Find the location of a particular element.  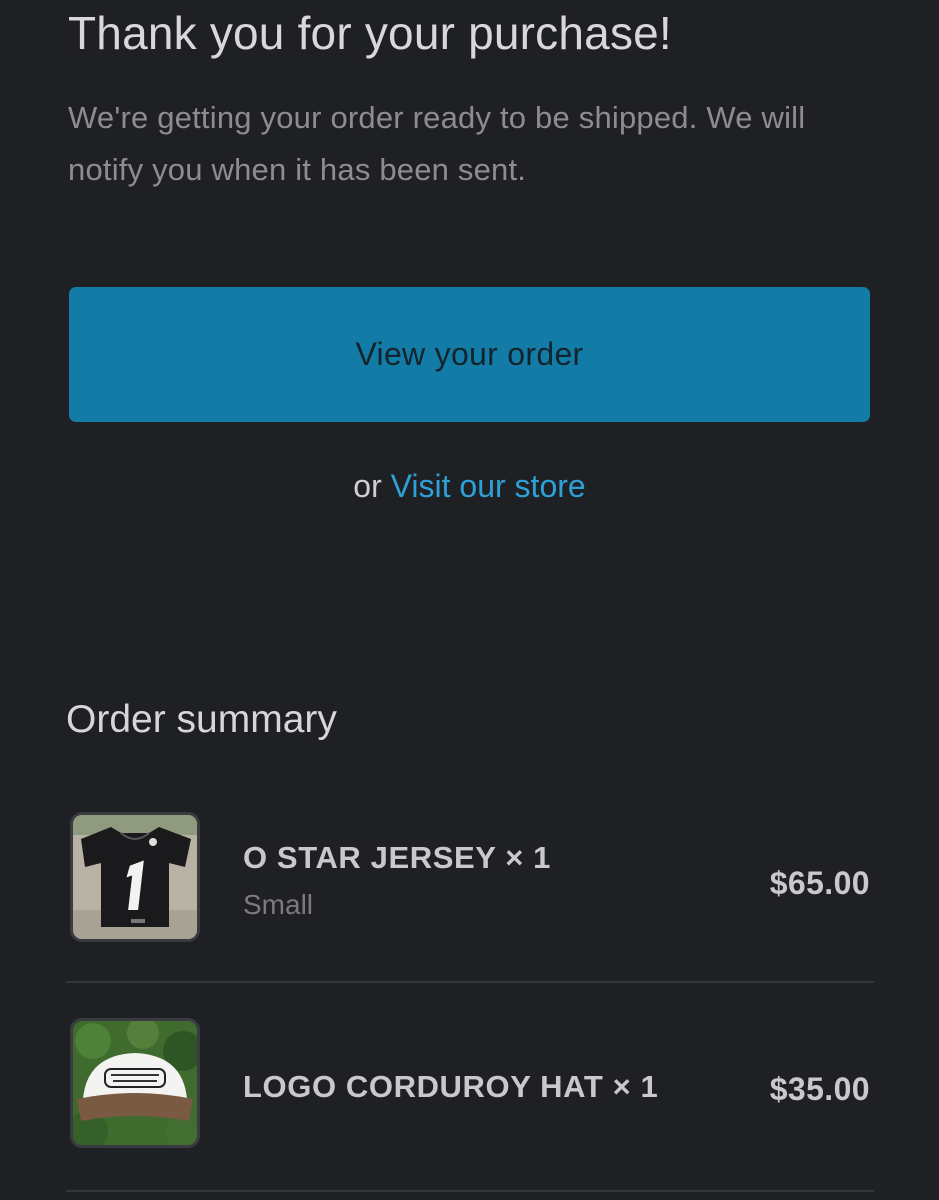

jersey-thumbnail is located at coordinates (135, 877).